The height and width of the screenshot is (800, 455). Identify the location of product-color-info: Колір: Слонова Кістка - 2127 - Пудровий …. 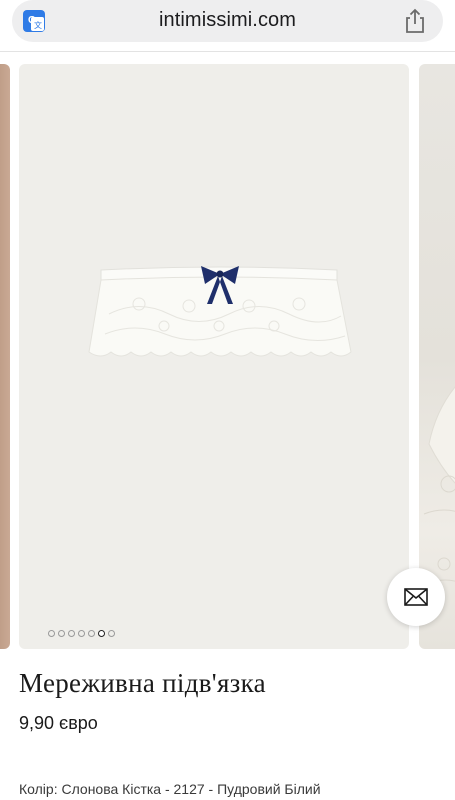
(170, 789).